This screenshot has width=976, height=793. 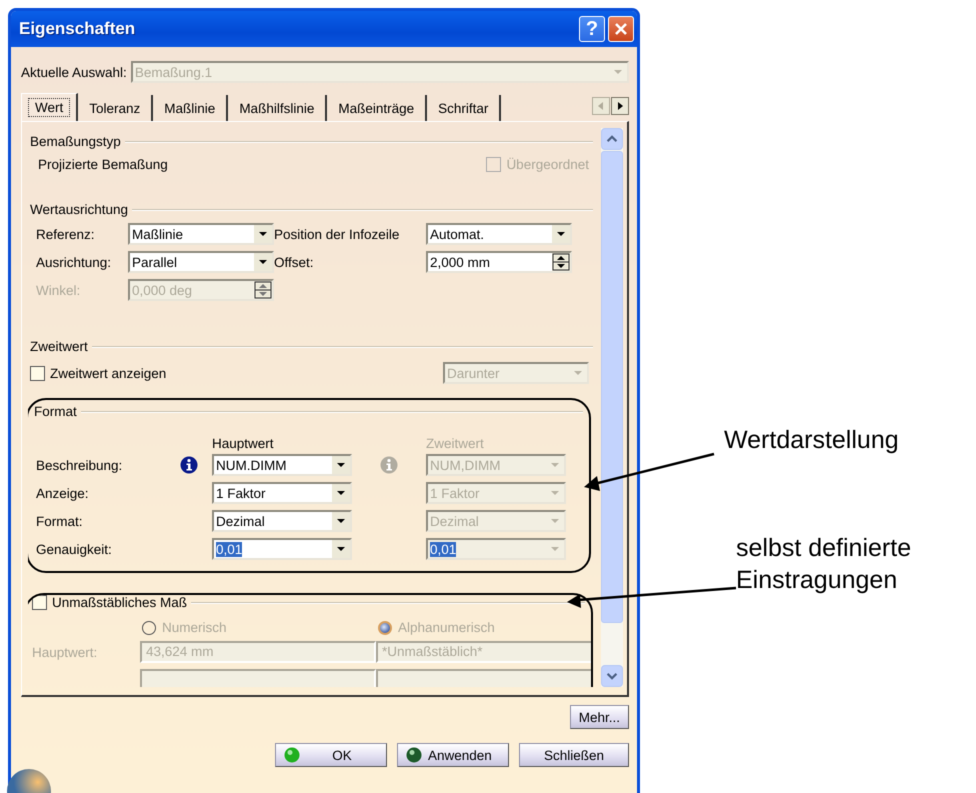 What do you see at coordinates (189, 465) in the screenshot?
I see `info-icon` at bounding box center [189, 465].